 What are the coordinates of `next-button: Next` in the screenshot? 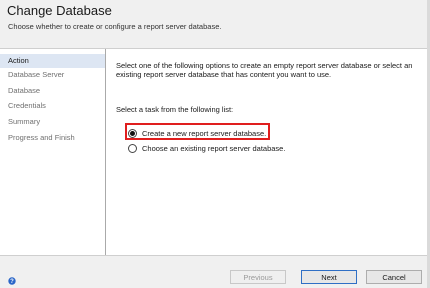 It's located at (329, 277).